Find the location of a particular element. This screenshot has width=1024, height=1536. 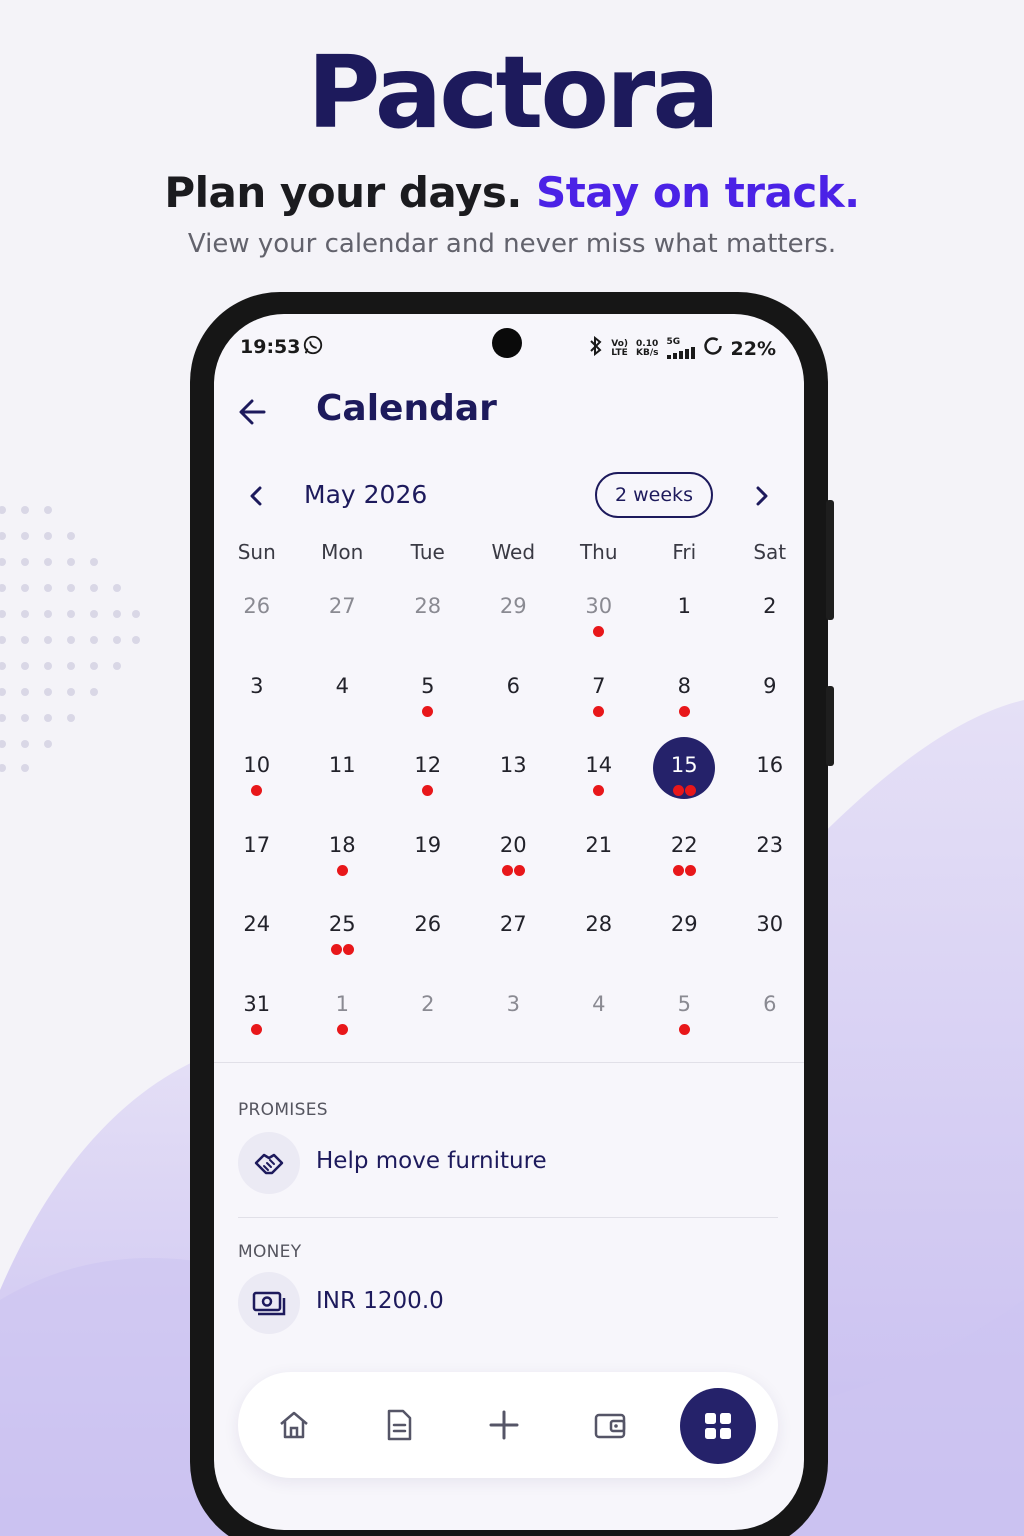

calendar-day-today: 15 is located at coordinates (685, 782).